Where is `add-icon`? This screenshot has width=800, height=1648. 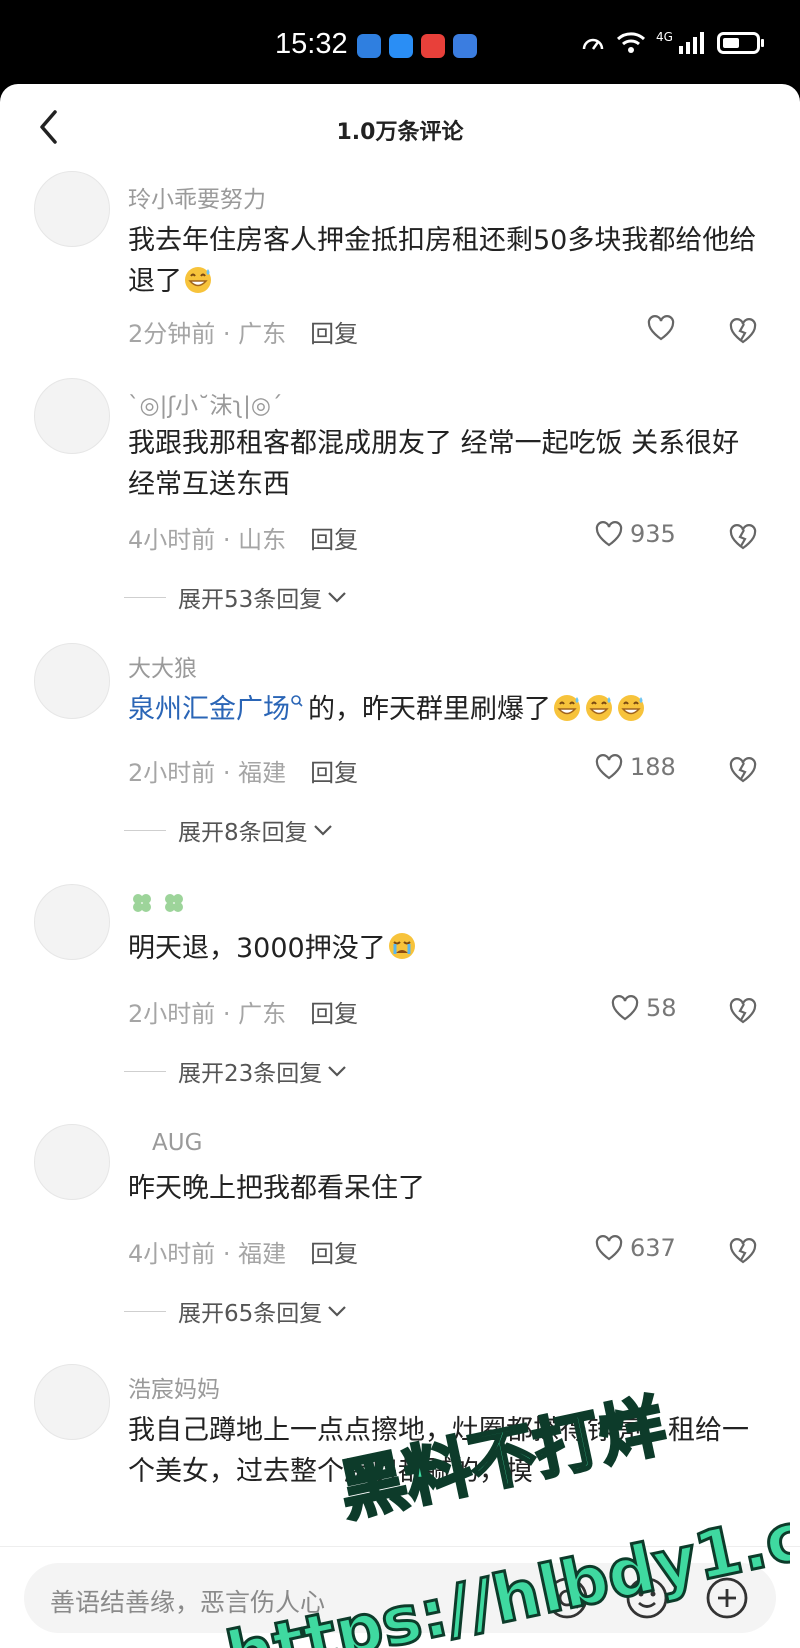 add-icon is located at coordinates (727, 1598).